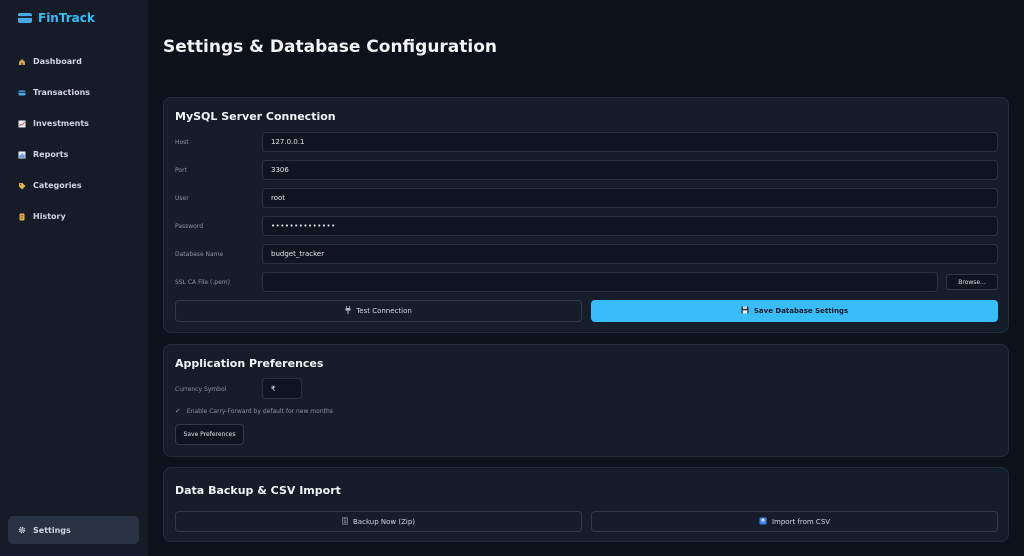  Describe the element at coordinates (73, 216) in the screenshot. I see `sidebar-item-history: History` at that location.